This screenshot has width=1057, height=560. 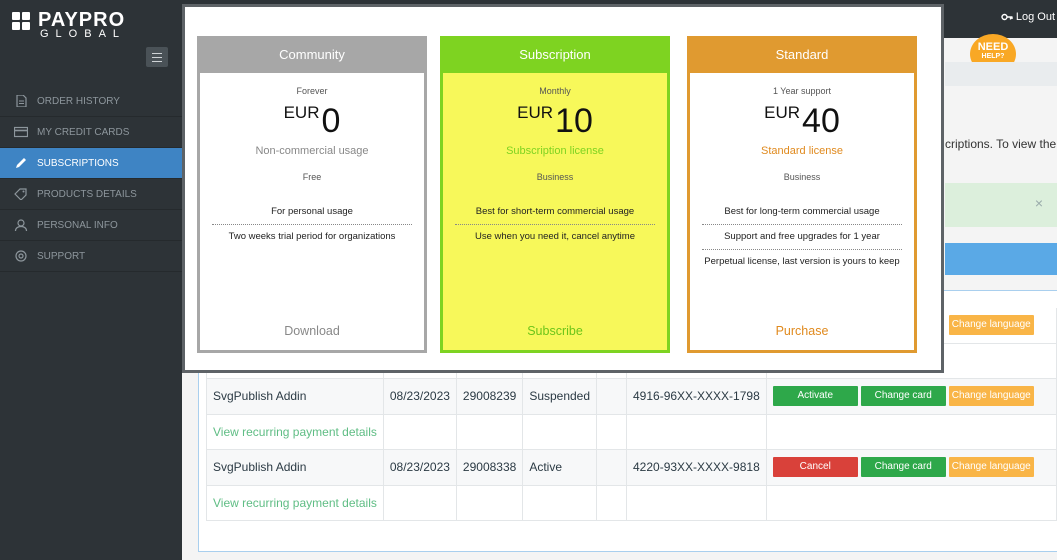 I want to click on sidebar-item-order-history: ORDER HISTORY, so click(x=91, y=101).